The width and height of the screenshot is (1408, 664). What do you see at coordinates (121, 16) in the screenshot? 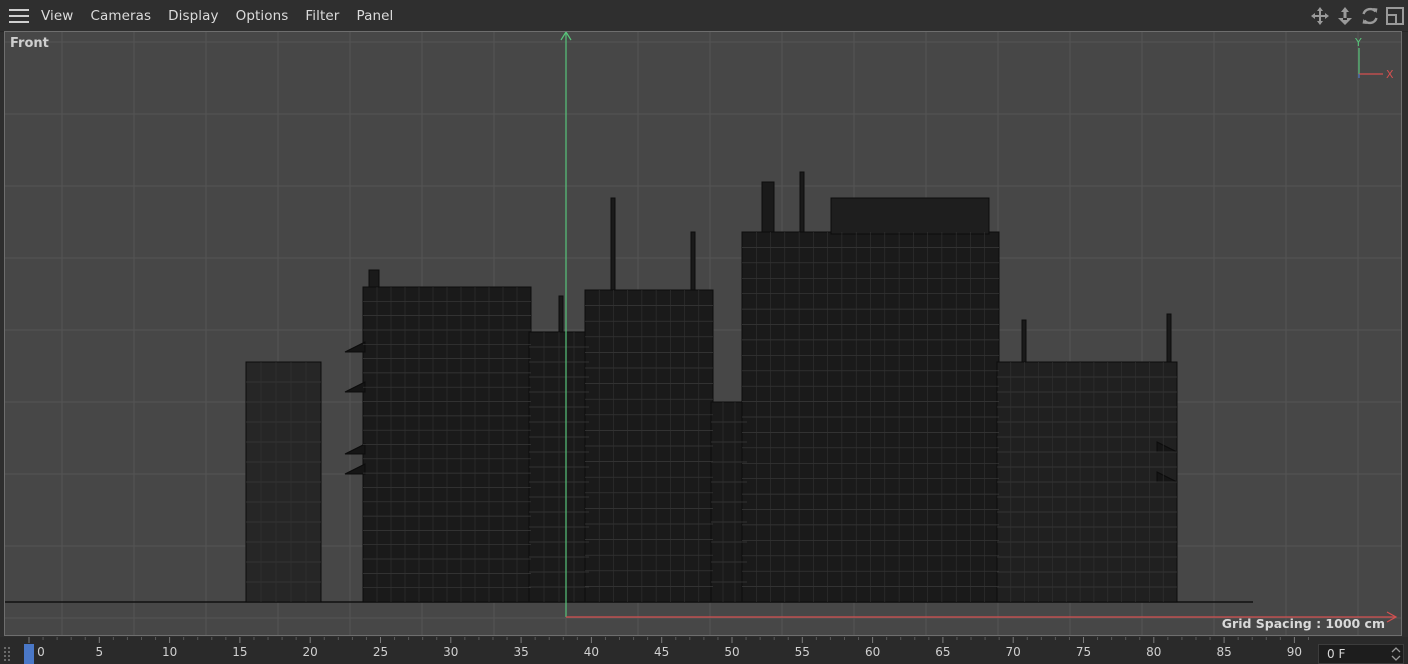
I see `menu-cameras: Cameras` at bounding box center [121, 16].